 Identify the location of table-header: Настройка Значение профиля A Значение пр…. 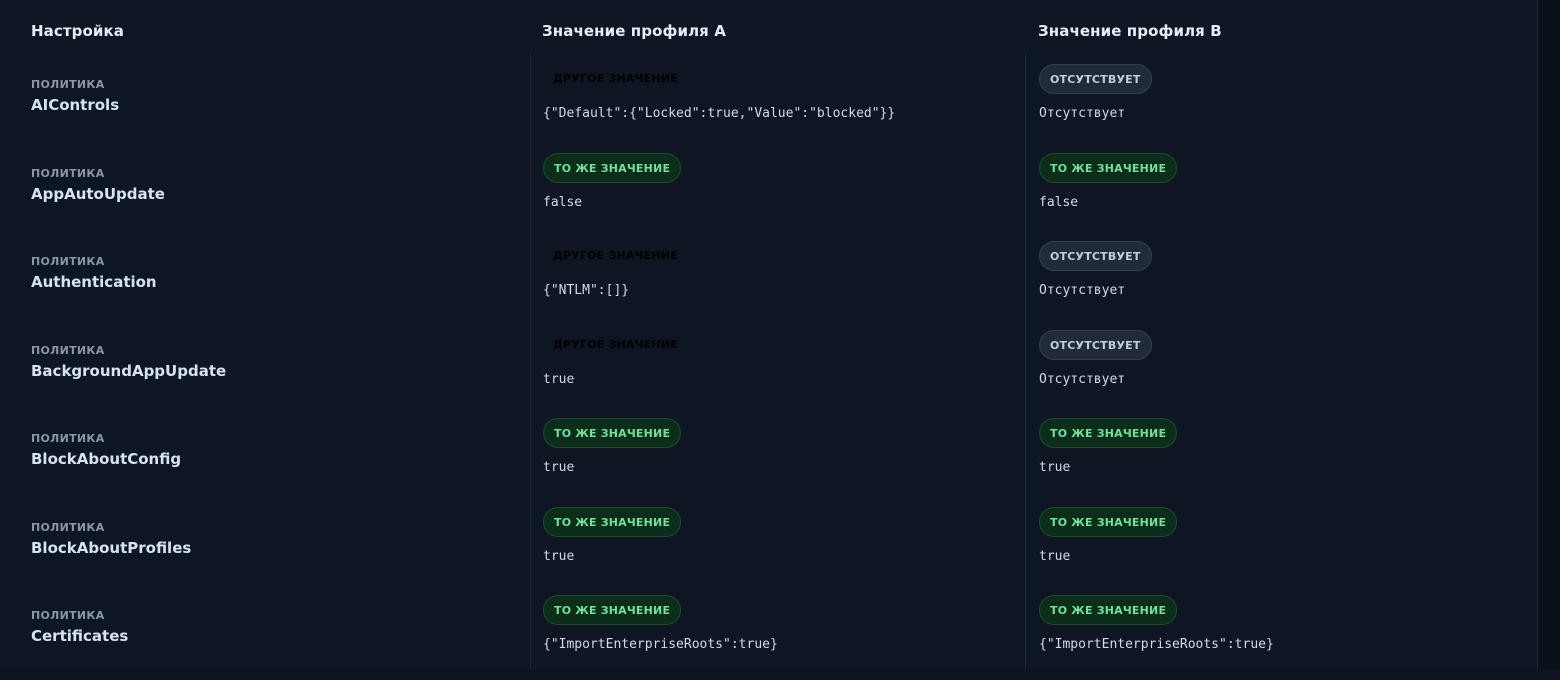
(768, 28).